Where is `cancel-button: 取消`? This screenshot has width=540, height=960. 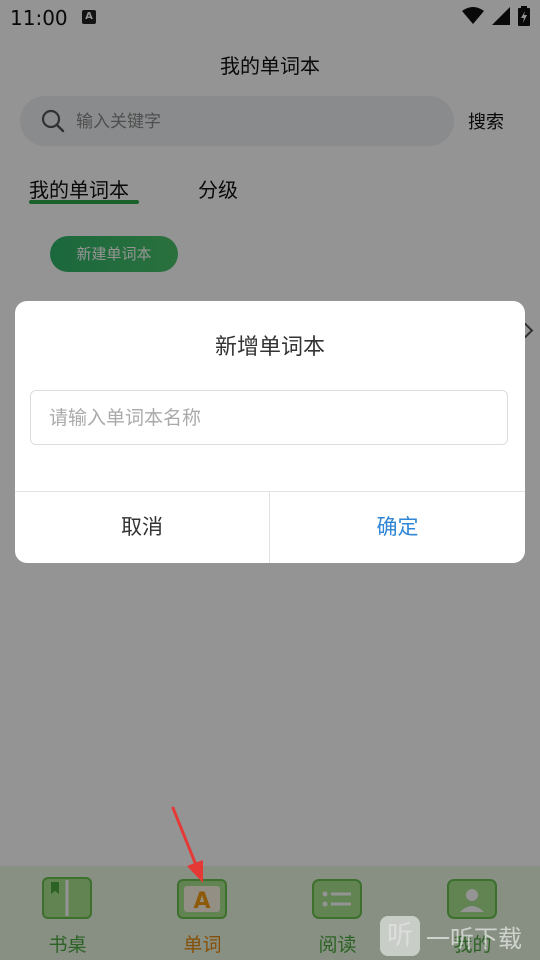 cancel-button: 取消 is located at coordinates (142, 527).